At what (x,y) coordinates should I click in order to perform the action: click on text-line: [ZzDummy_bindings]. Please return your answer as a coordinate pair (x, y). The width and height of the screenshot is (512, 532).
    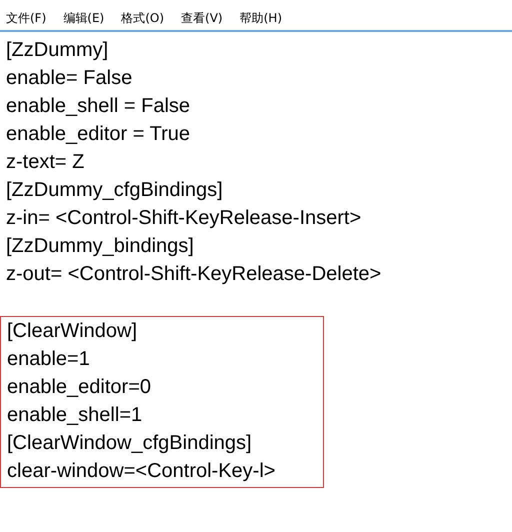
    Looking at the image, I should click on (100, 246).